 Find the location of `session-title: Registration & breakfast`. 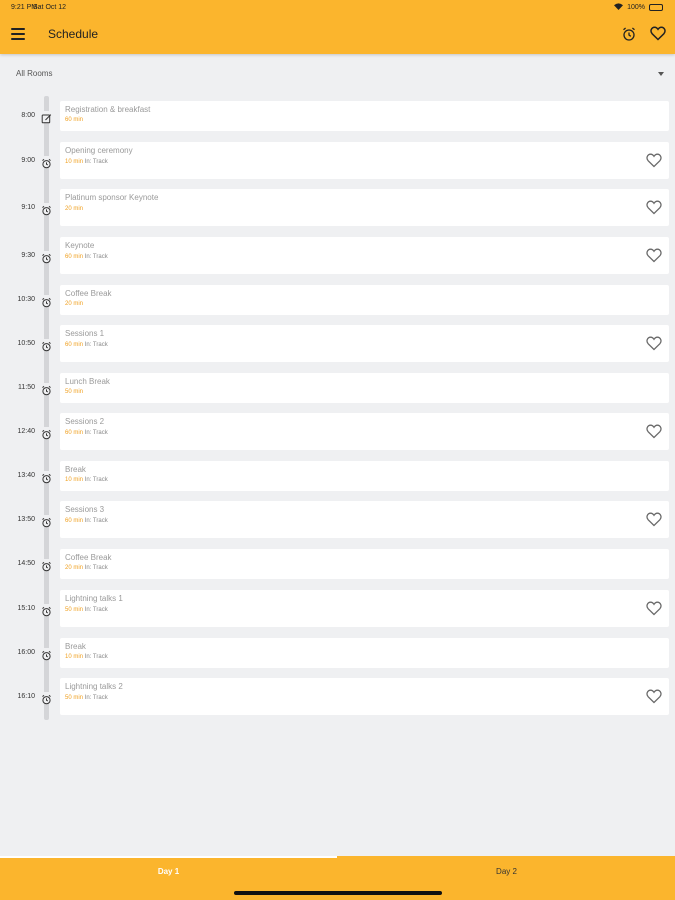

session-title: Registration & breakfast is located at coordinates (108, 109).